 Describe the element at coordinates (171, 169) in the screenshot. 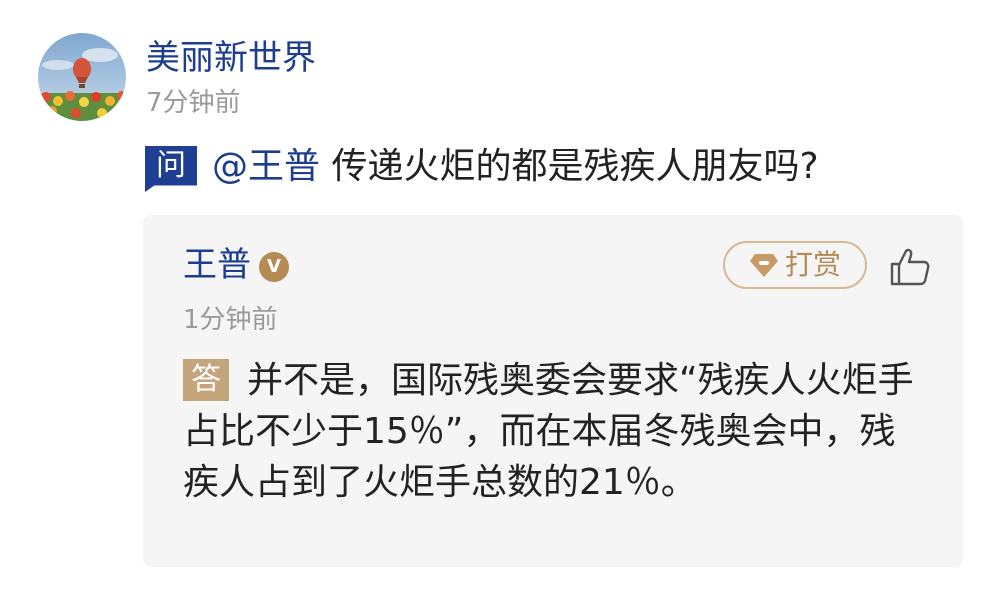

I see `question-badge: 问` at that location.